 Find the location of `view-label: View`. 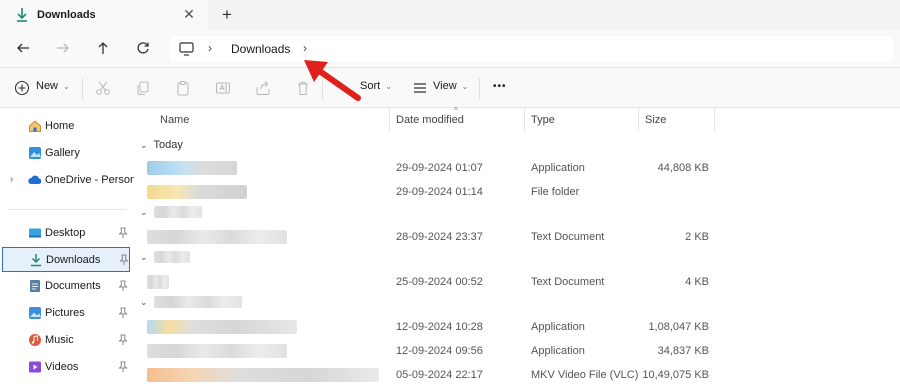

view-label: View is located at coordinates (445, 86).